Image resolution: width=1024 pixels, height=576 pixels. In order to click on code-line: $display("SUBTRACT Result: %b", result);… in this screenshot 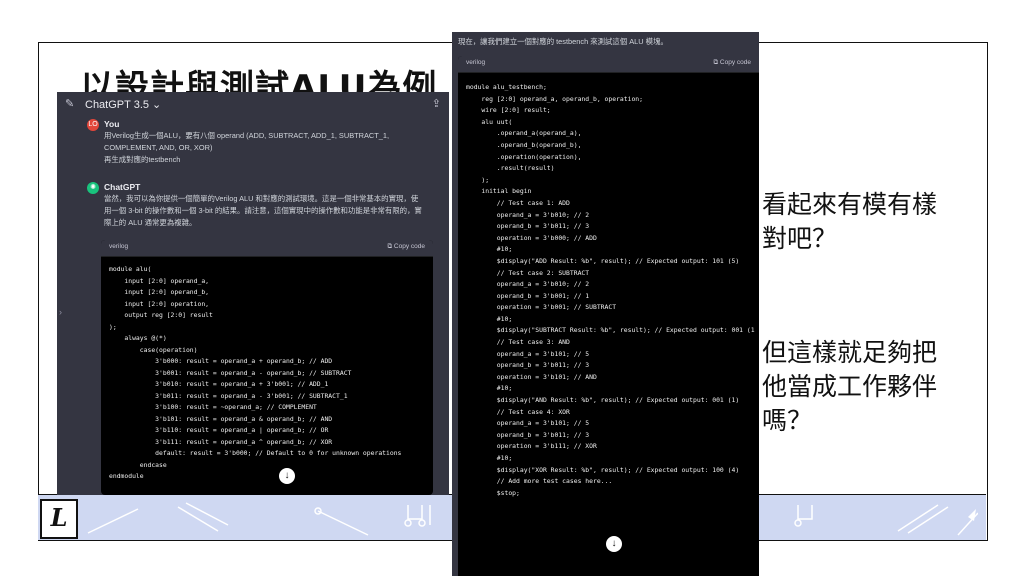, I will do `click(610, 330)`.